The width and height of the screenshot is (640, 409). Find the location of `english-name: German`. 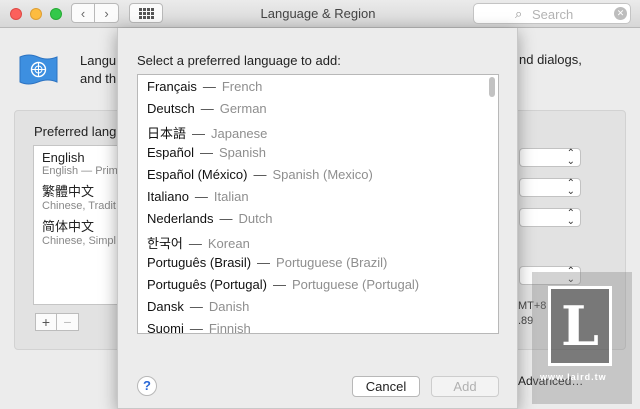

english-name: German is located at coordinates (243, 108).